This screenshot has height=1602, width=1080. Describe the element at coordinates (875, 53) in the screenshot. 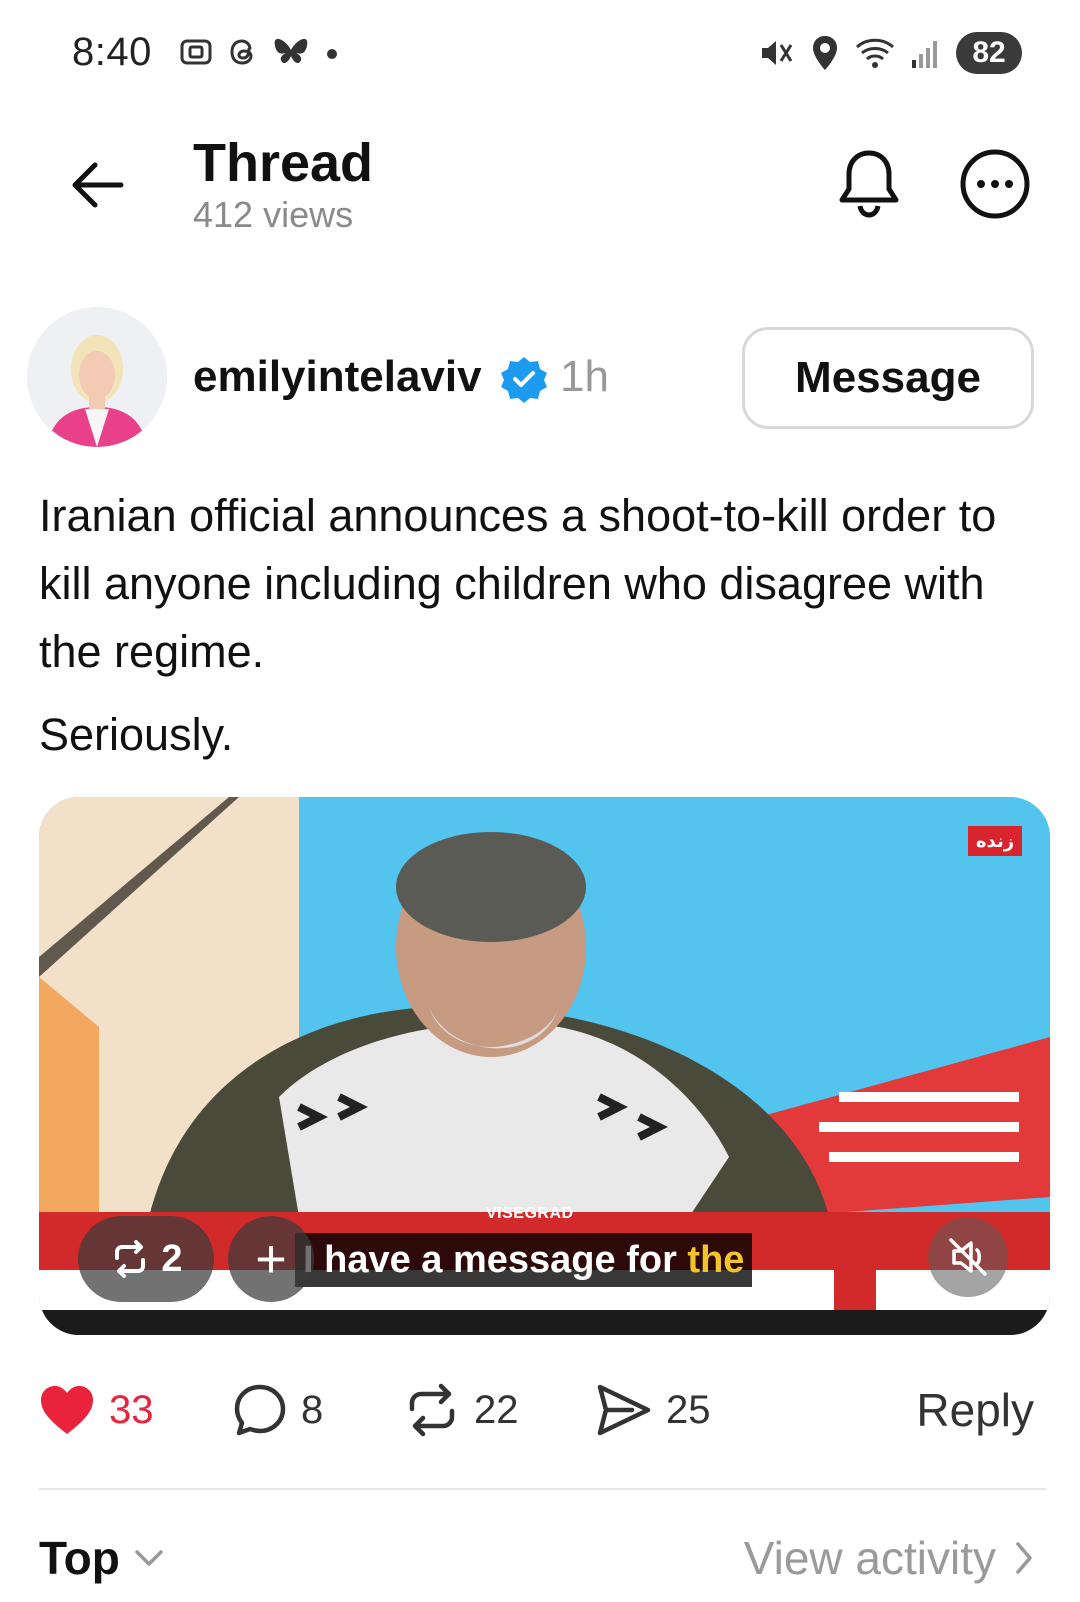

I see `wifi-icon` at that location.